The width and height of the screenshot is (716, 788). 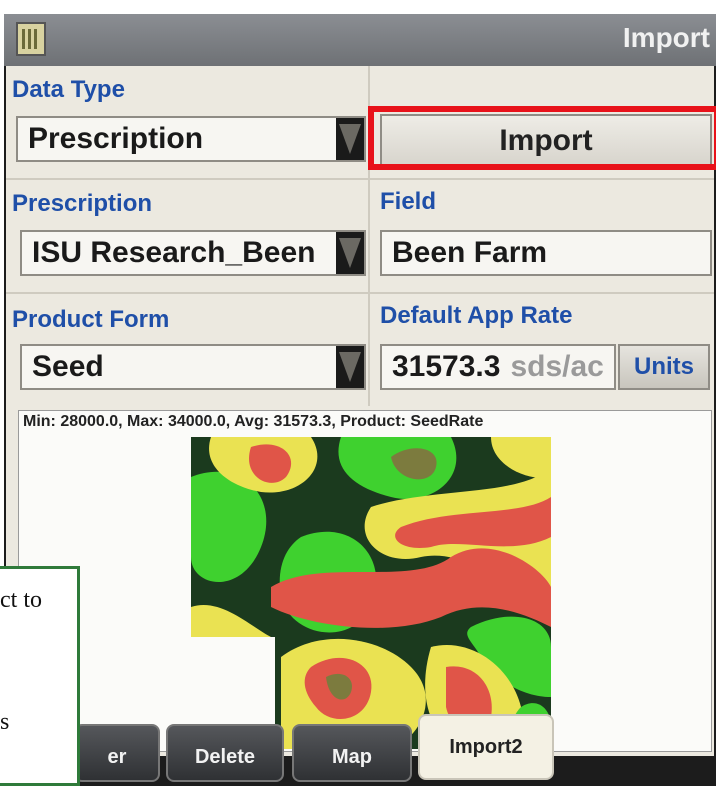 What do you see at coordinates (664, 367) in the screenshot?
I see `units-button: Units` at bounding box center [664, 367].